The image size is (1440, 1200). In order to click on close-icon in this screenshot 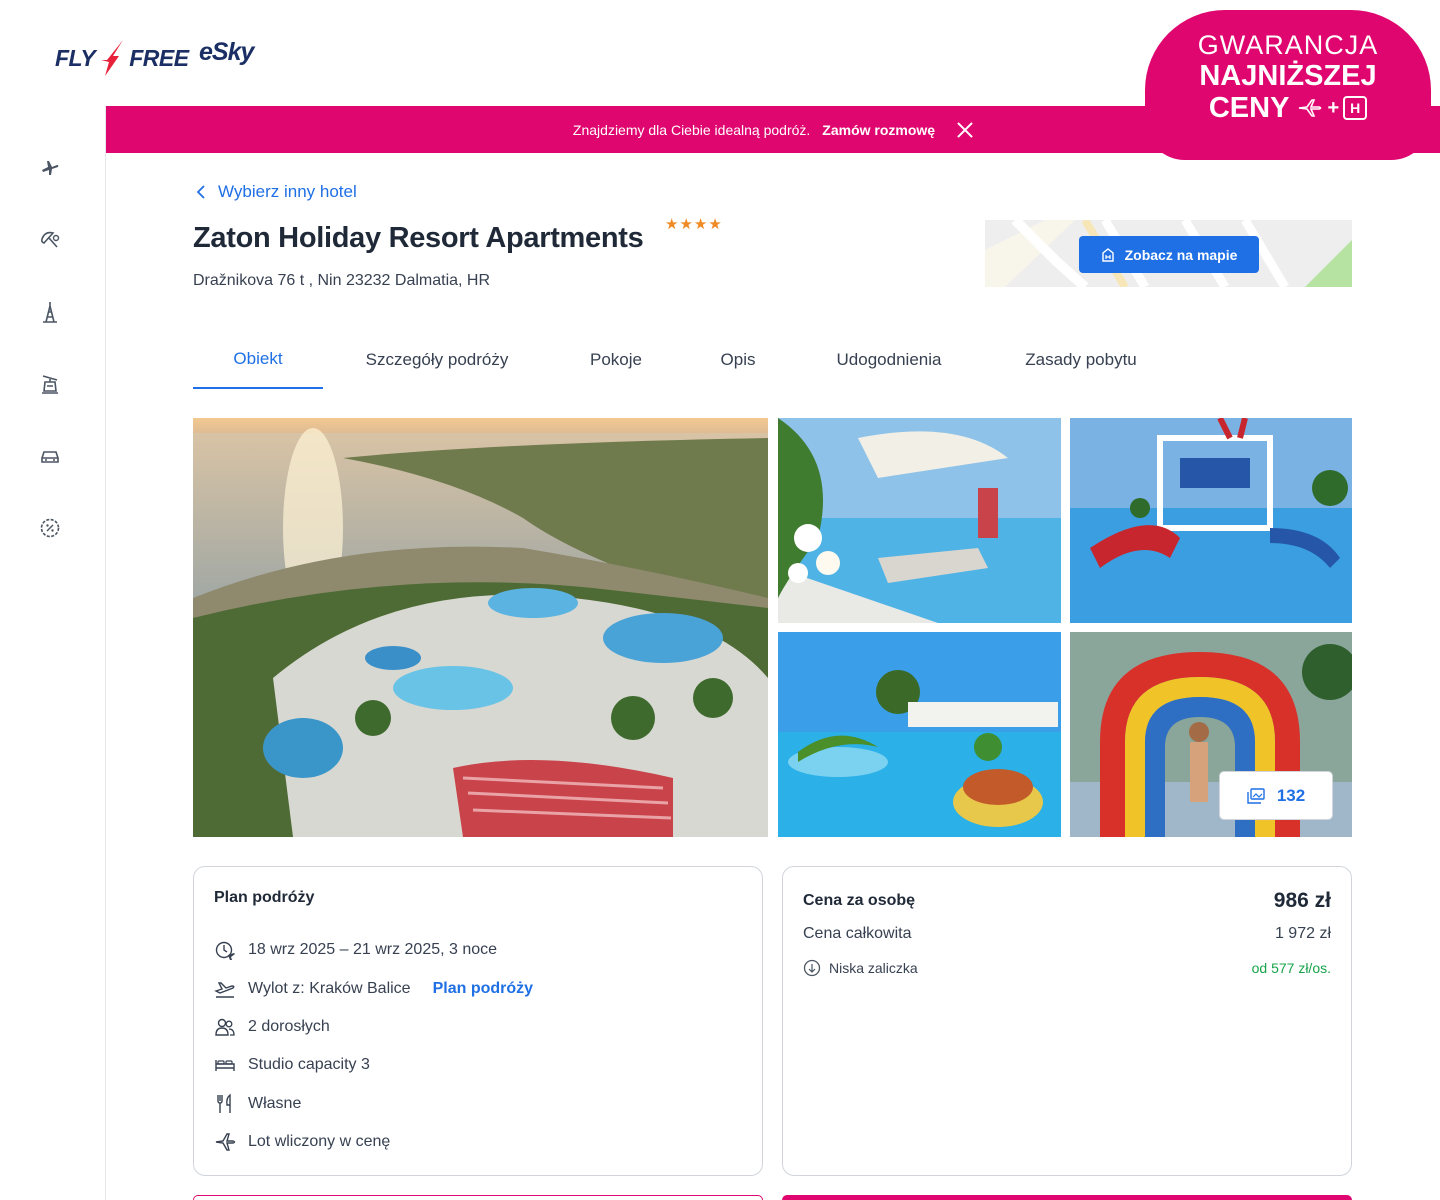, I will do `click(965, 130)`.